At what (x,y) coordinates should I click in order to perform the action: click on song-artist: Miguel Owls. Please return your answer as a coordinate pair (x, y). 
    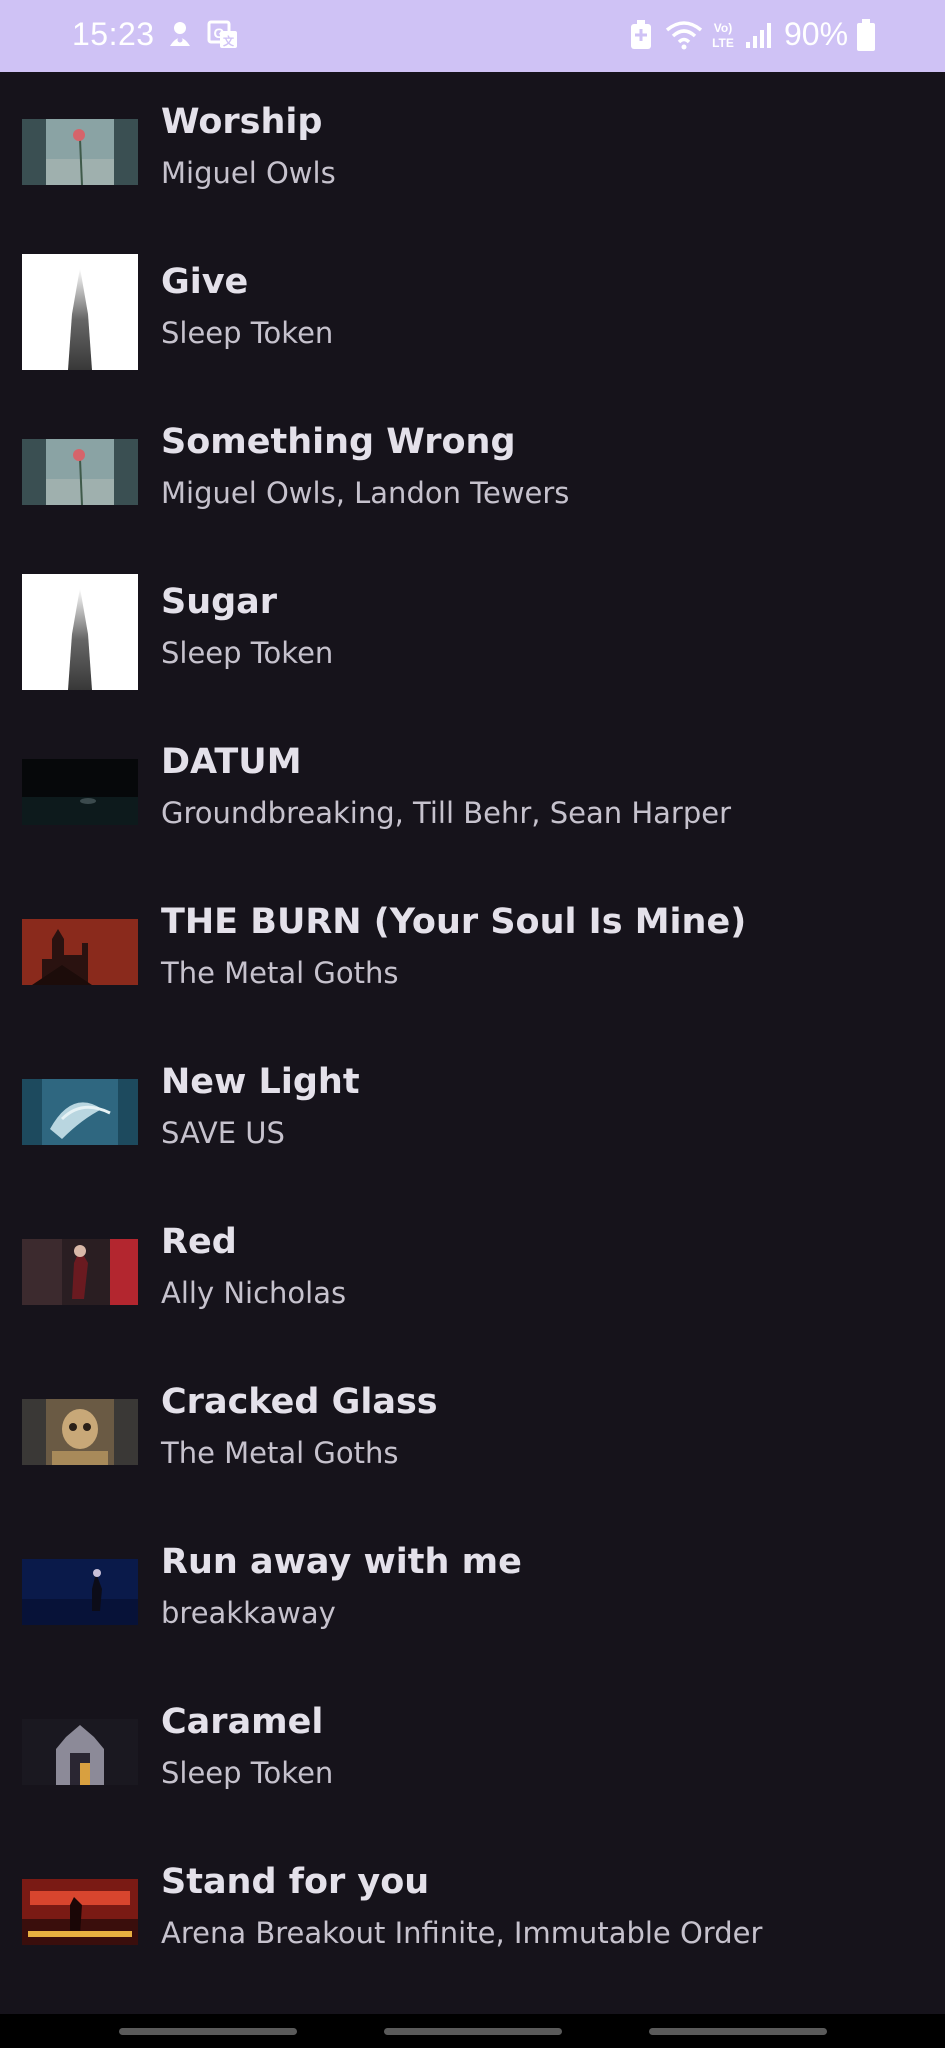
    Looking at the image, I should click on (248, 173).